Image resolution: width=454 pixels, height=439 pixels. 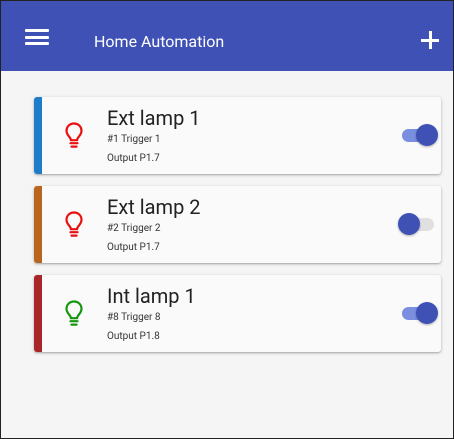 I want to click on add-icon, so click(x=430, y=40).